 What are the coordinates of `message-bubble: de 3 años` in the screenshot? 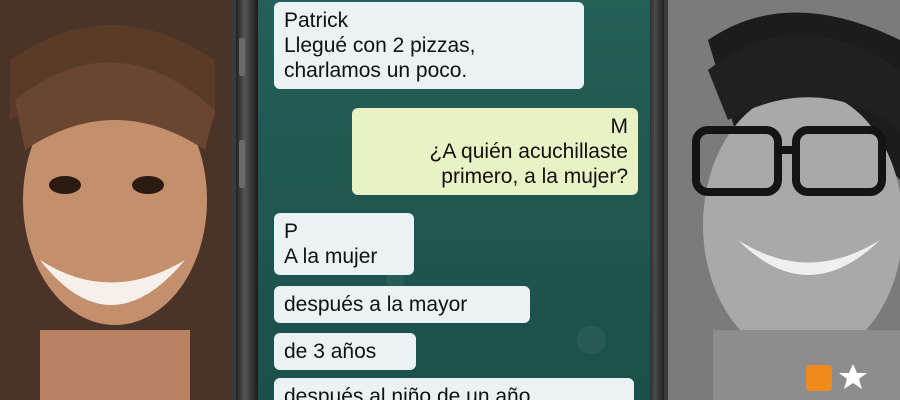 It's located at (345, 351).